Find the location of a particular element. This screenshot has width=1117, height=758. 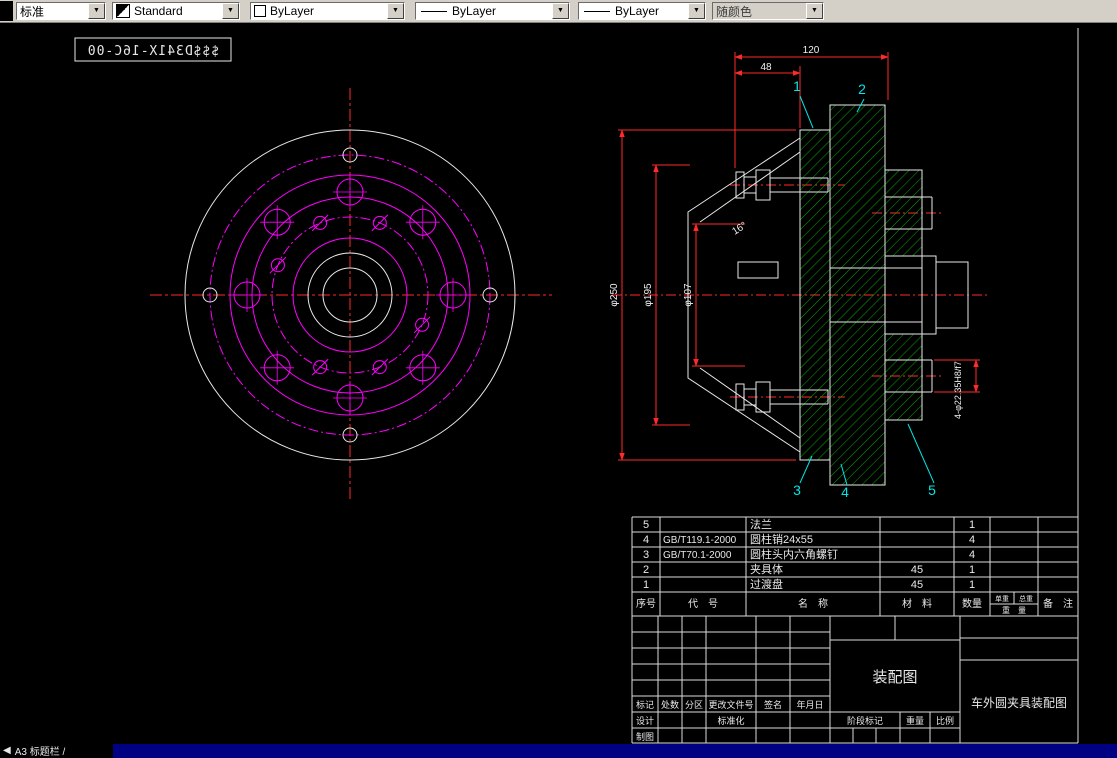

dim-dia250: φ250 is located at coordinates (614, 295).